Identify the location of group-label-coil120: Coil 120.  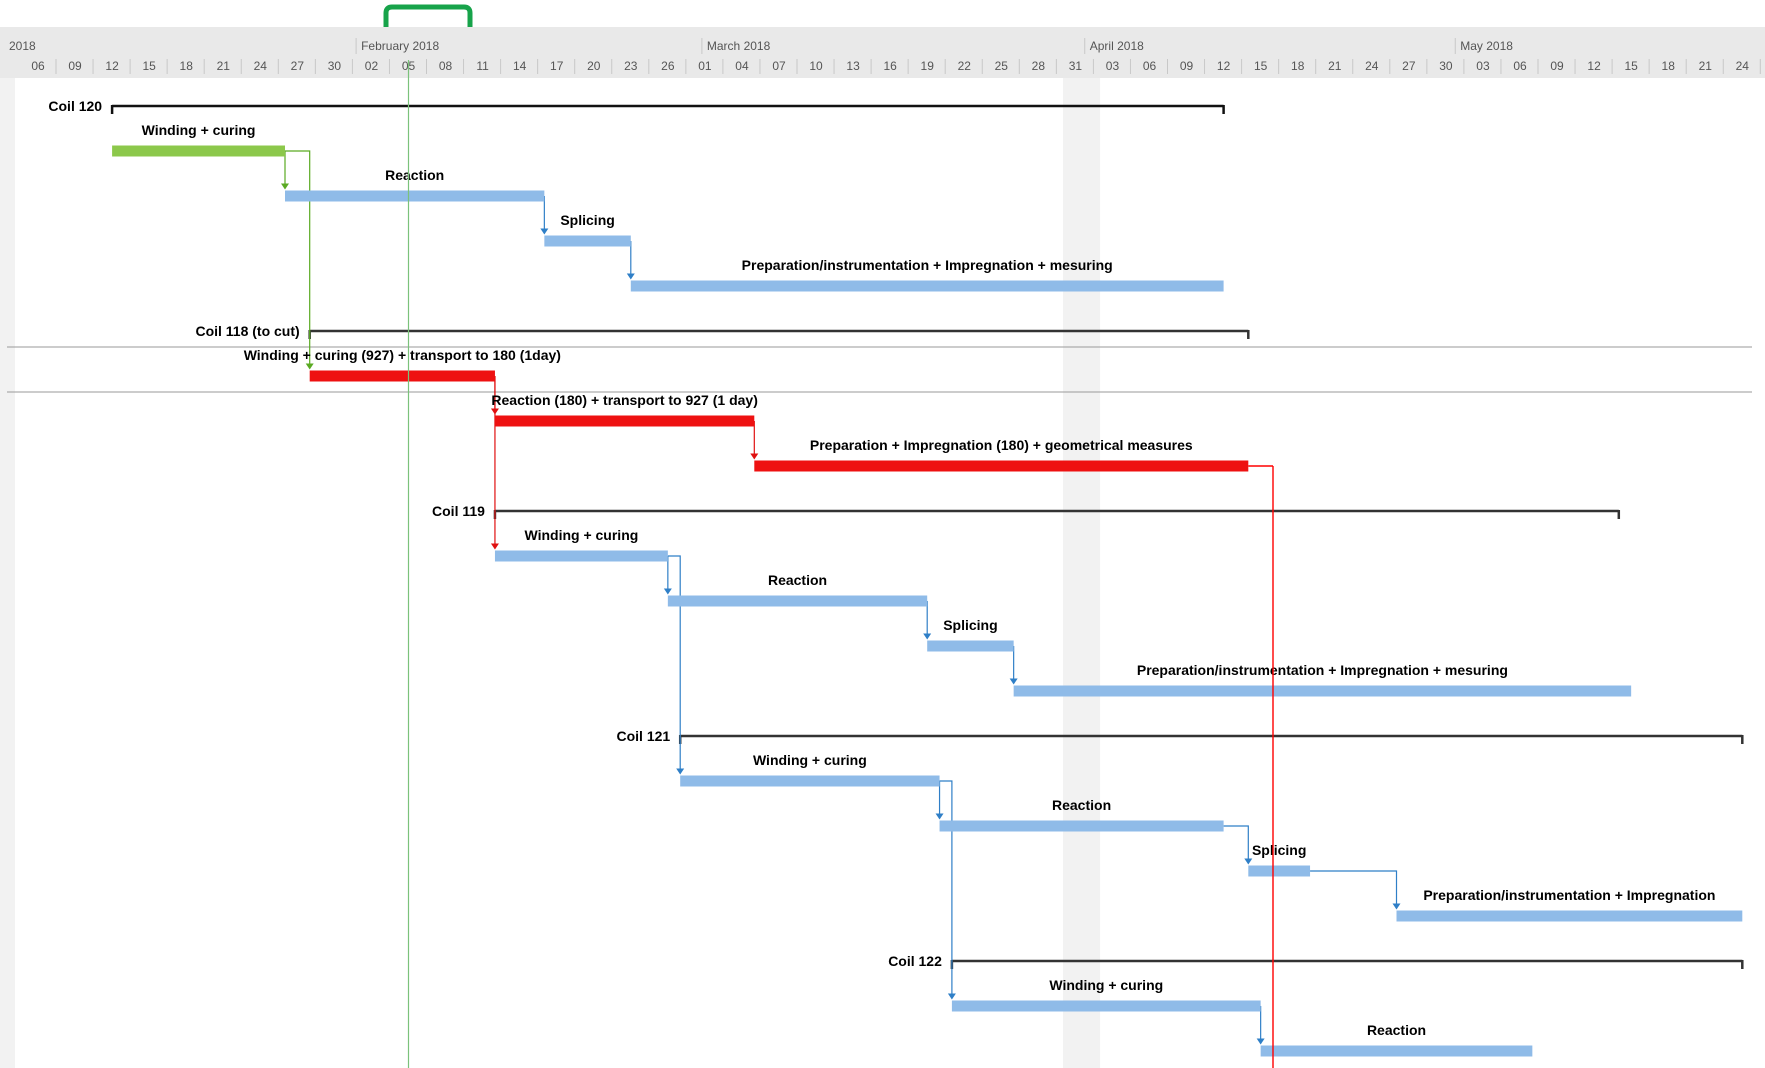
(75, 106).